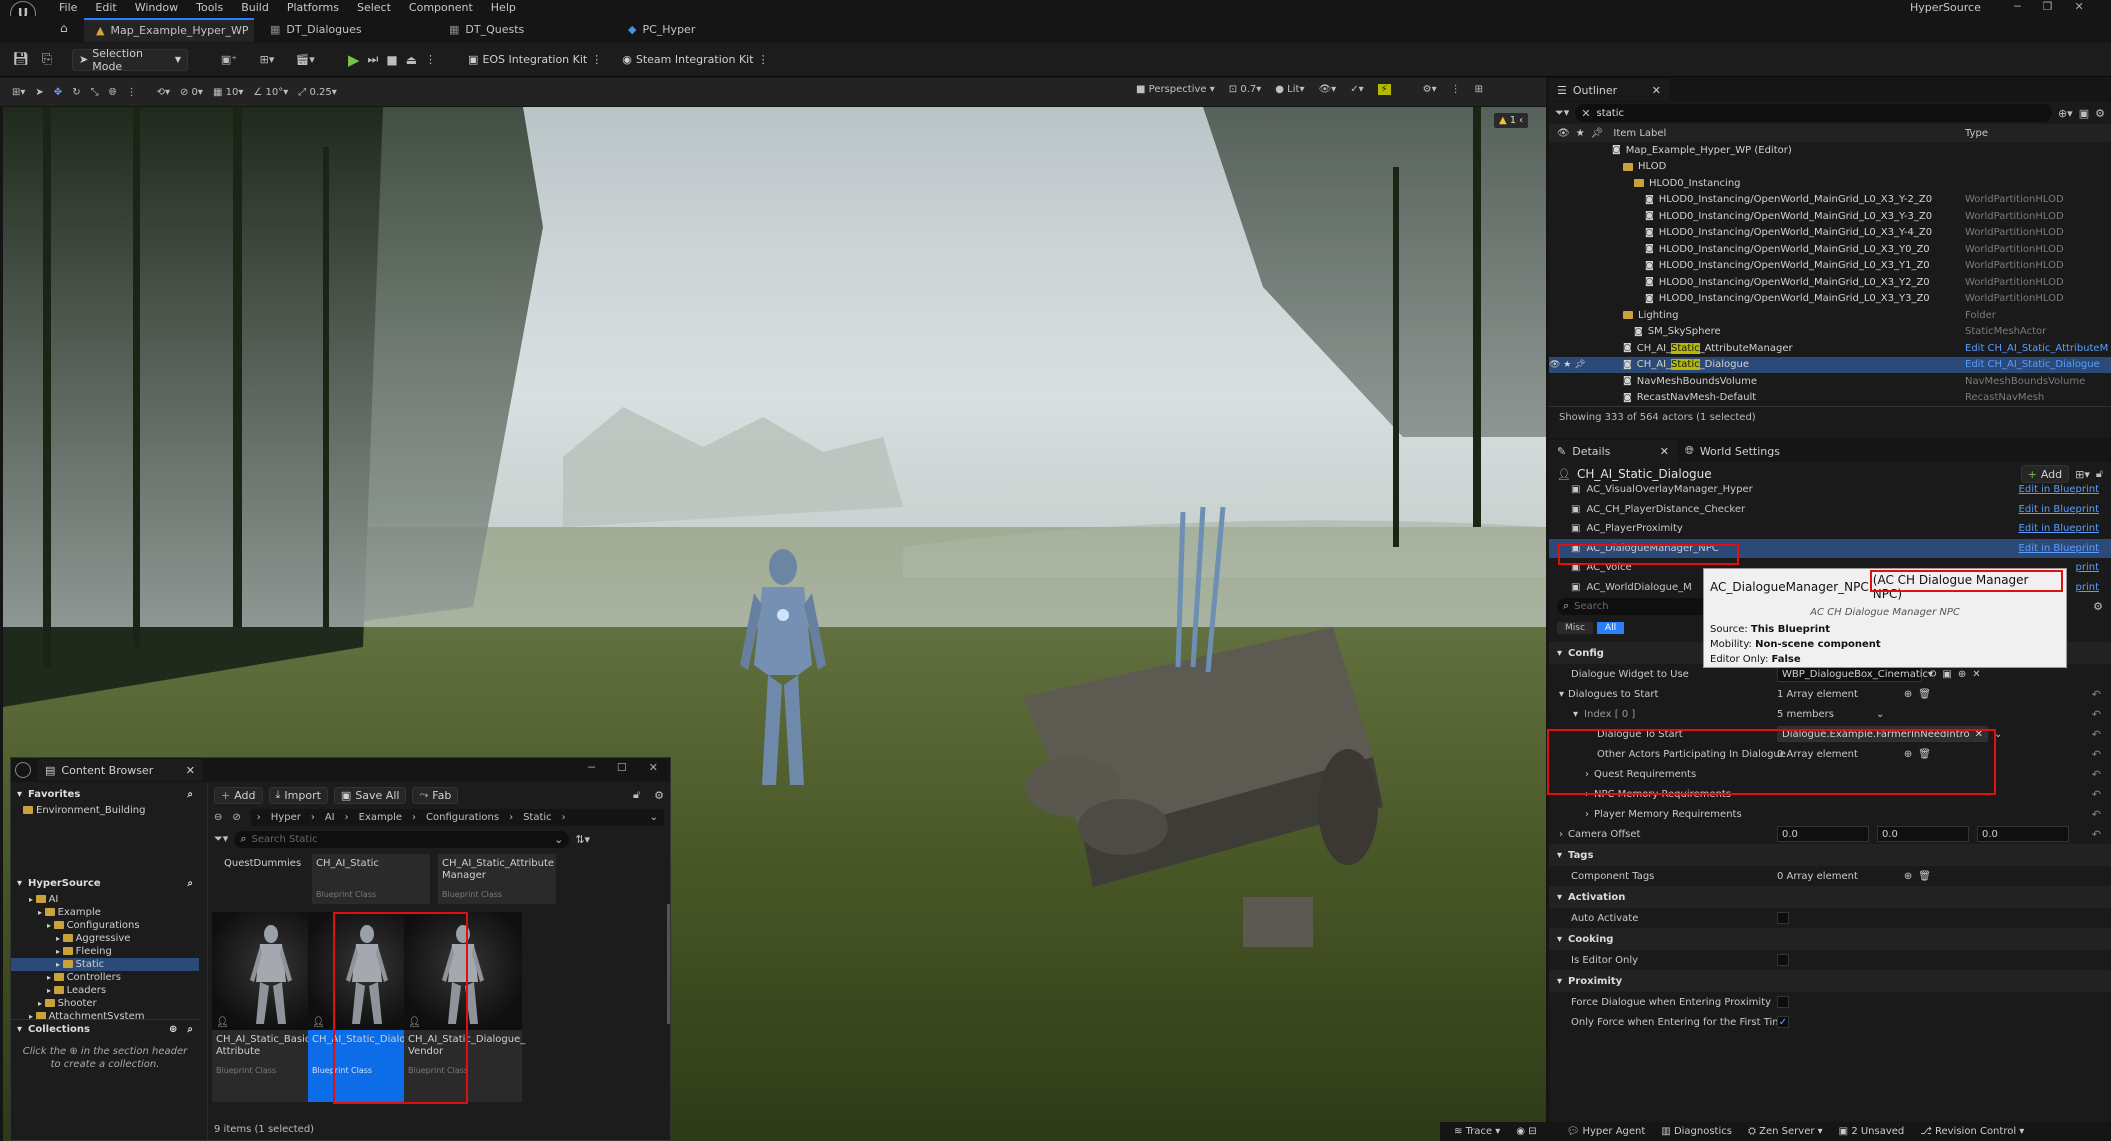 The width and height of the screenshot is (2111, 1141). I want to click on outliner-row: HLOD, so click(1830, 167).